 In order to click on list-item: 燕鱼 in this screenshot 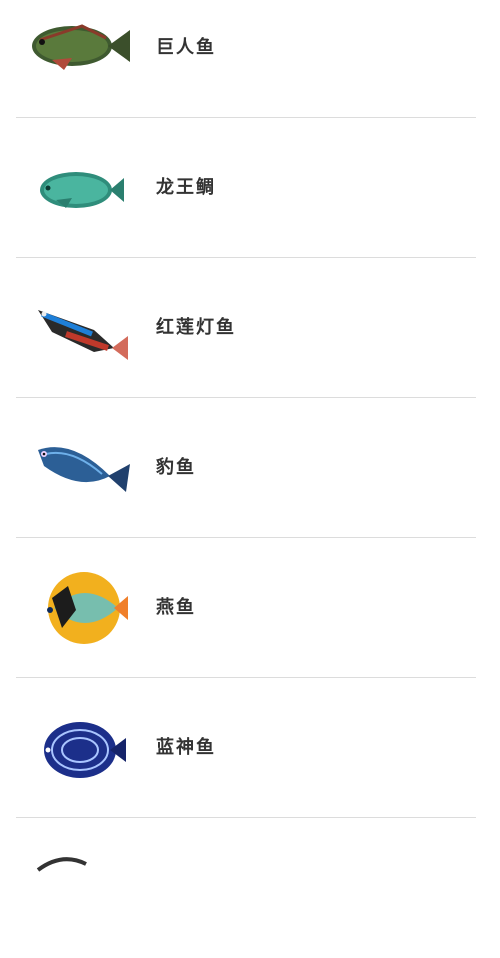, I will do `click(250, 608)`.